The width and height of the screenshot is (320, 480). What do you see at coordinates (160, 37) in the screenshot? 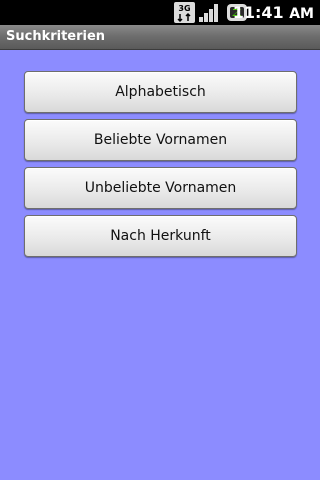
I see `title-bar: Suchkriterien` at bounding box center [160, 37].